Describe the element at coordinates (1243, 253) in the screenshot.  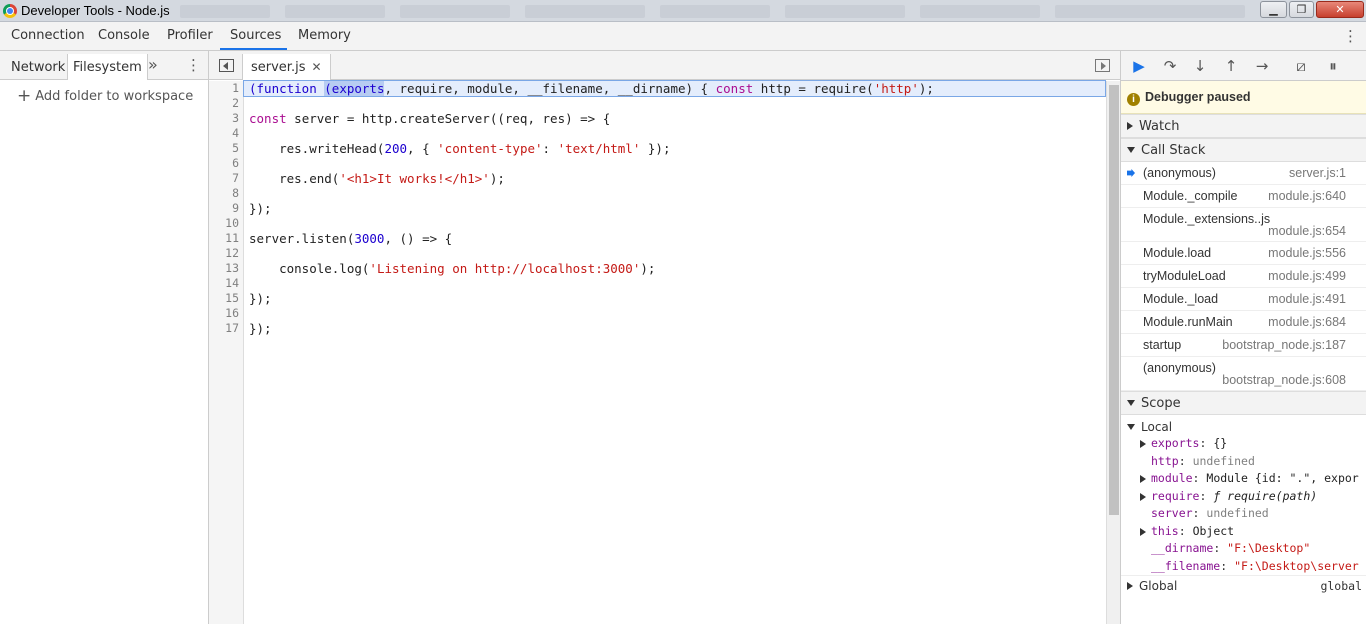
I see `call-frame: Module.load module.js:556` at that location.